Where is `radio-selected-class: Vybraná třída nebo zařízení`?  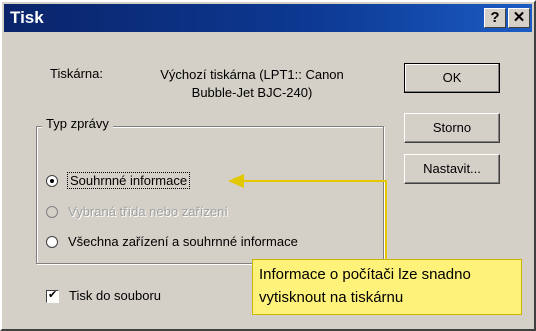 radio-selected-class: Vybraná třída nebo zařízení is located at coordinates (137, 213).